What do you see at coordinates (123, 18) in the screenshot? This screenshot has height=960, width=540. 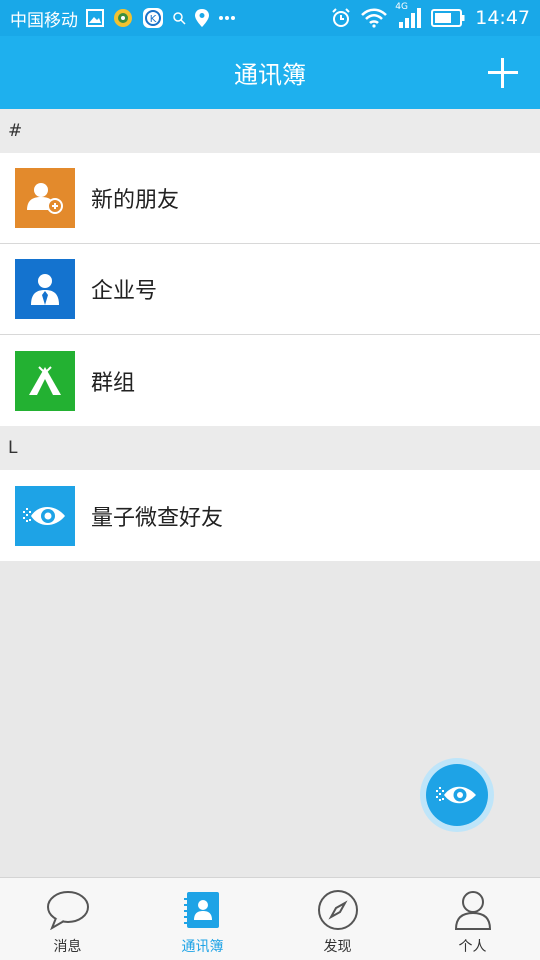 I see `app-notification-icon` at bounding box center [123, 18].